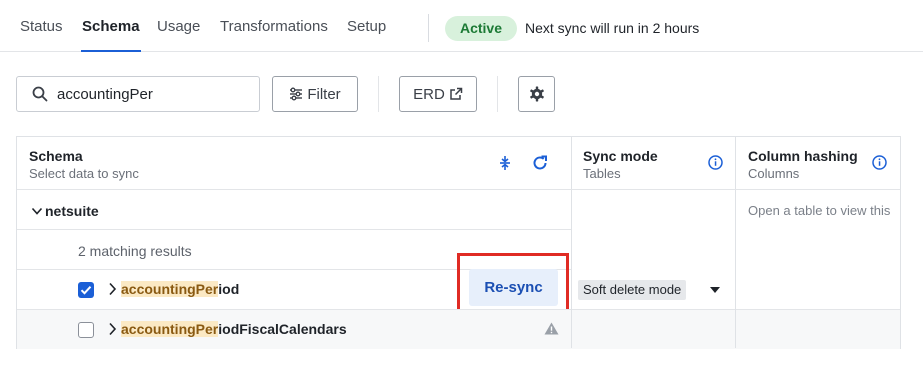  Describe the element at coordinates (296, 94) in the screenshot. I see `filter-sliders-icon` at that location.